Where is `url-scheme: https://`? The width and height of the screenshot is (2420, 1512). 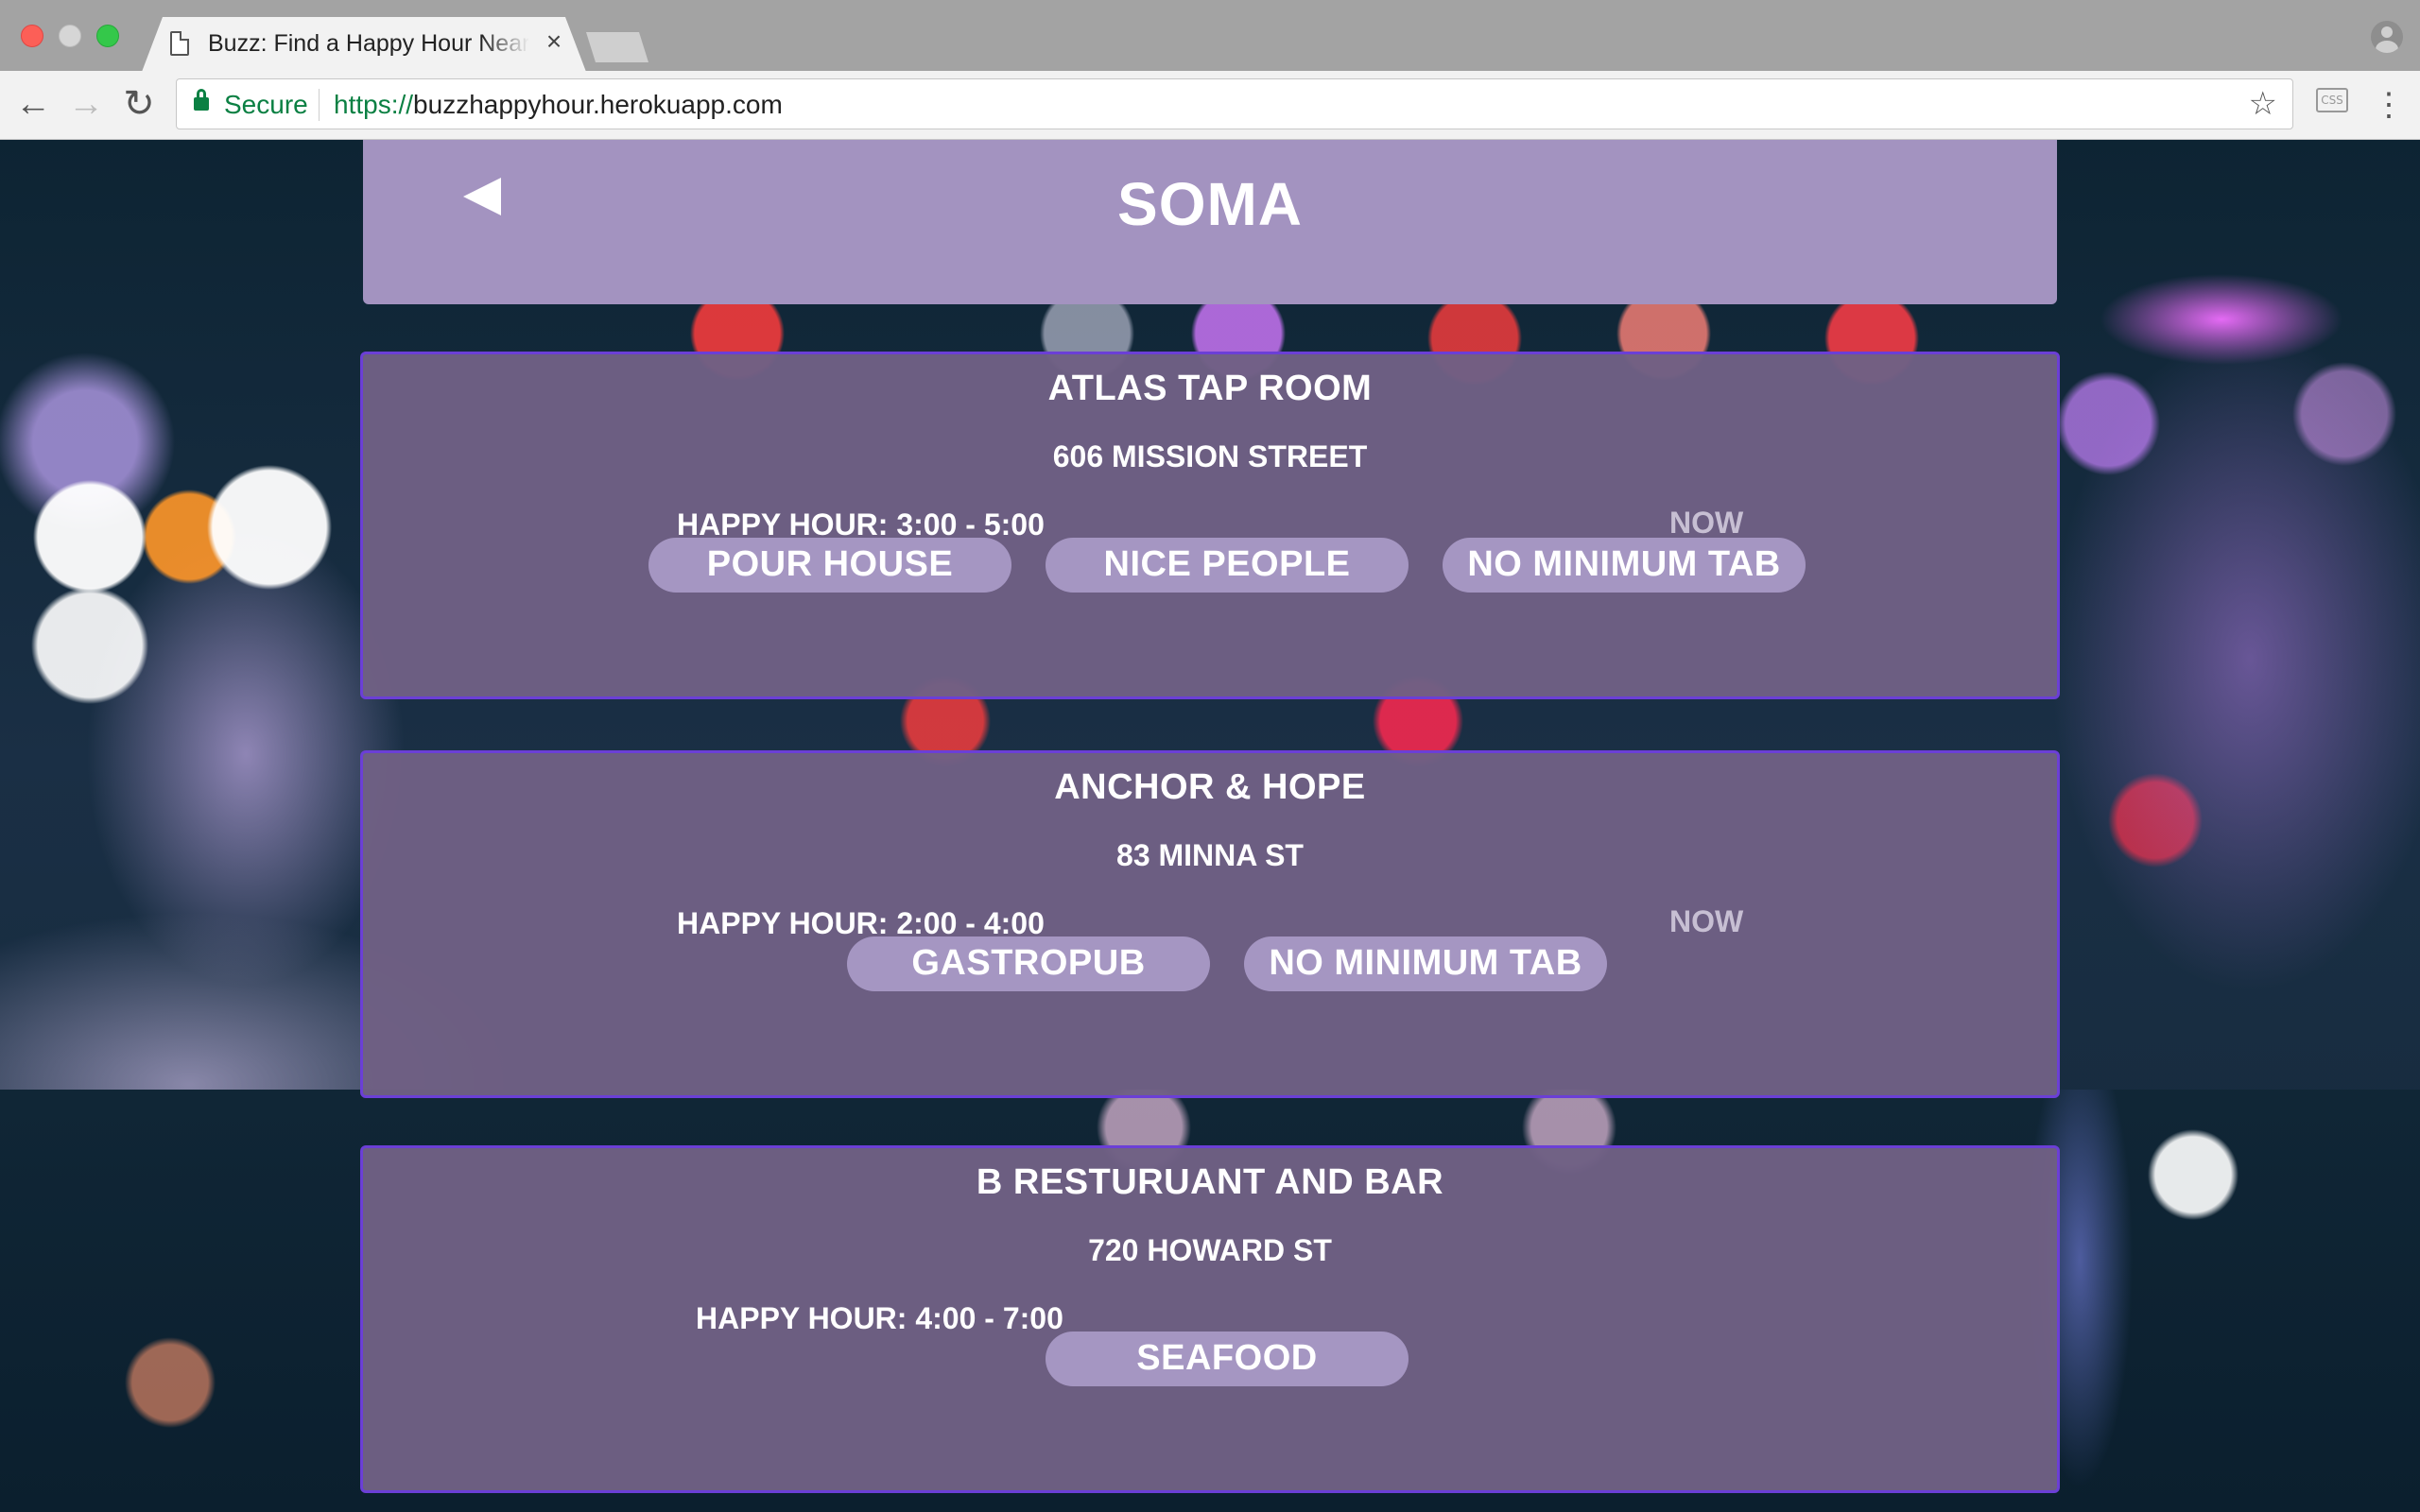
url-scheme: https:// is located at coordinates (374, 104).